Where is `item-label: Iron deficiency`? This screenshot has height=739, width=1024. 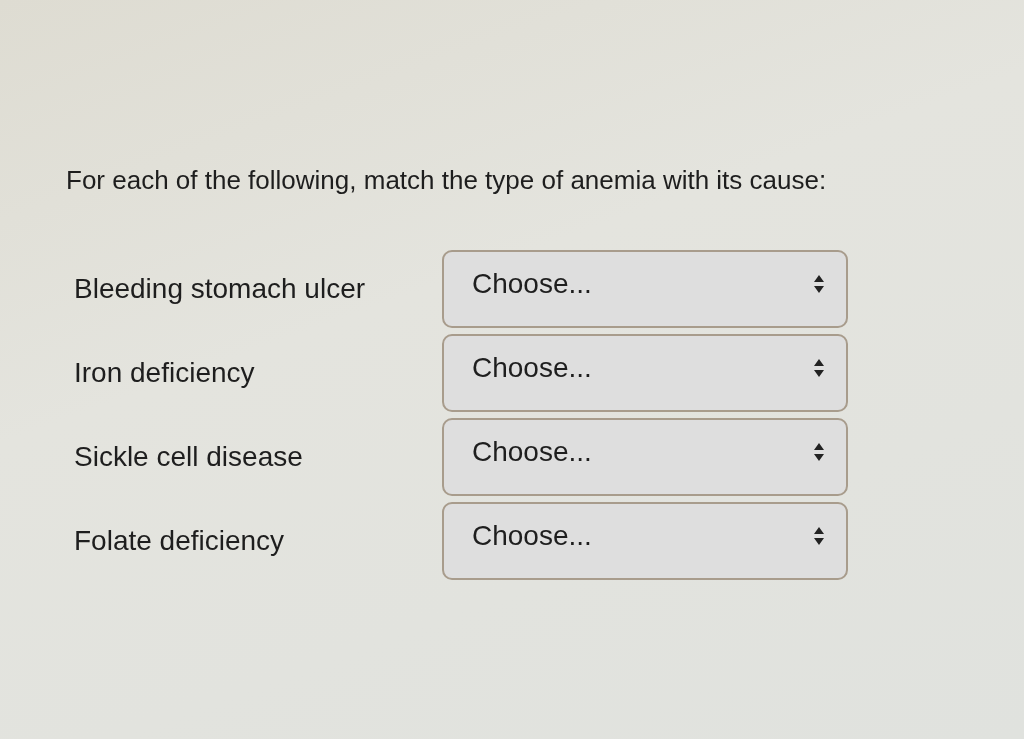
item-label: Iron deficiency is located at coordinates (165, 373).